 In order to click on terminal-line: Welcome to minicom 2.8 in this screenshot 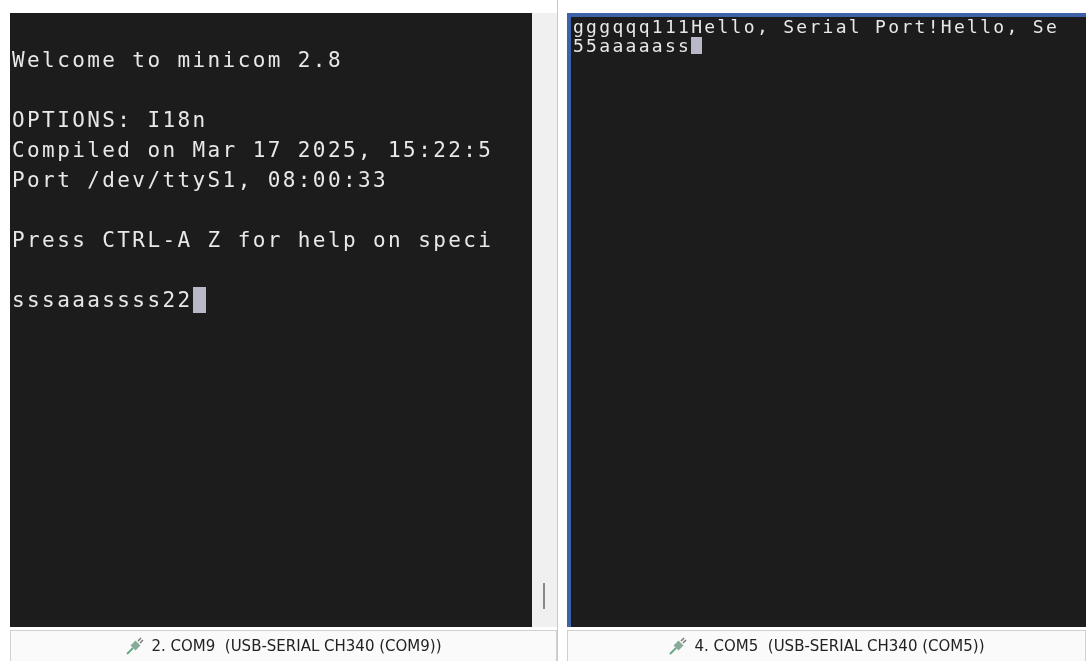, I will do `click(177, 60)`.